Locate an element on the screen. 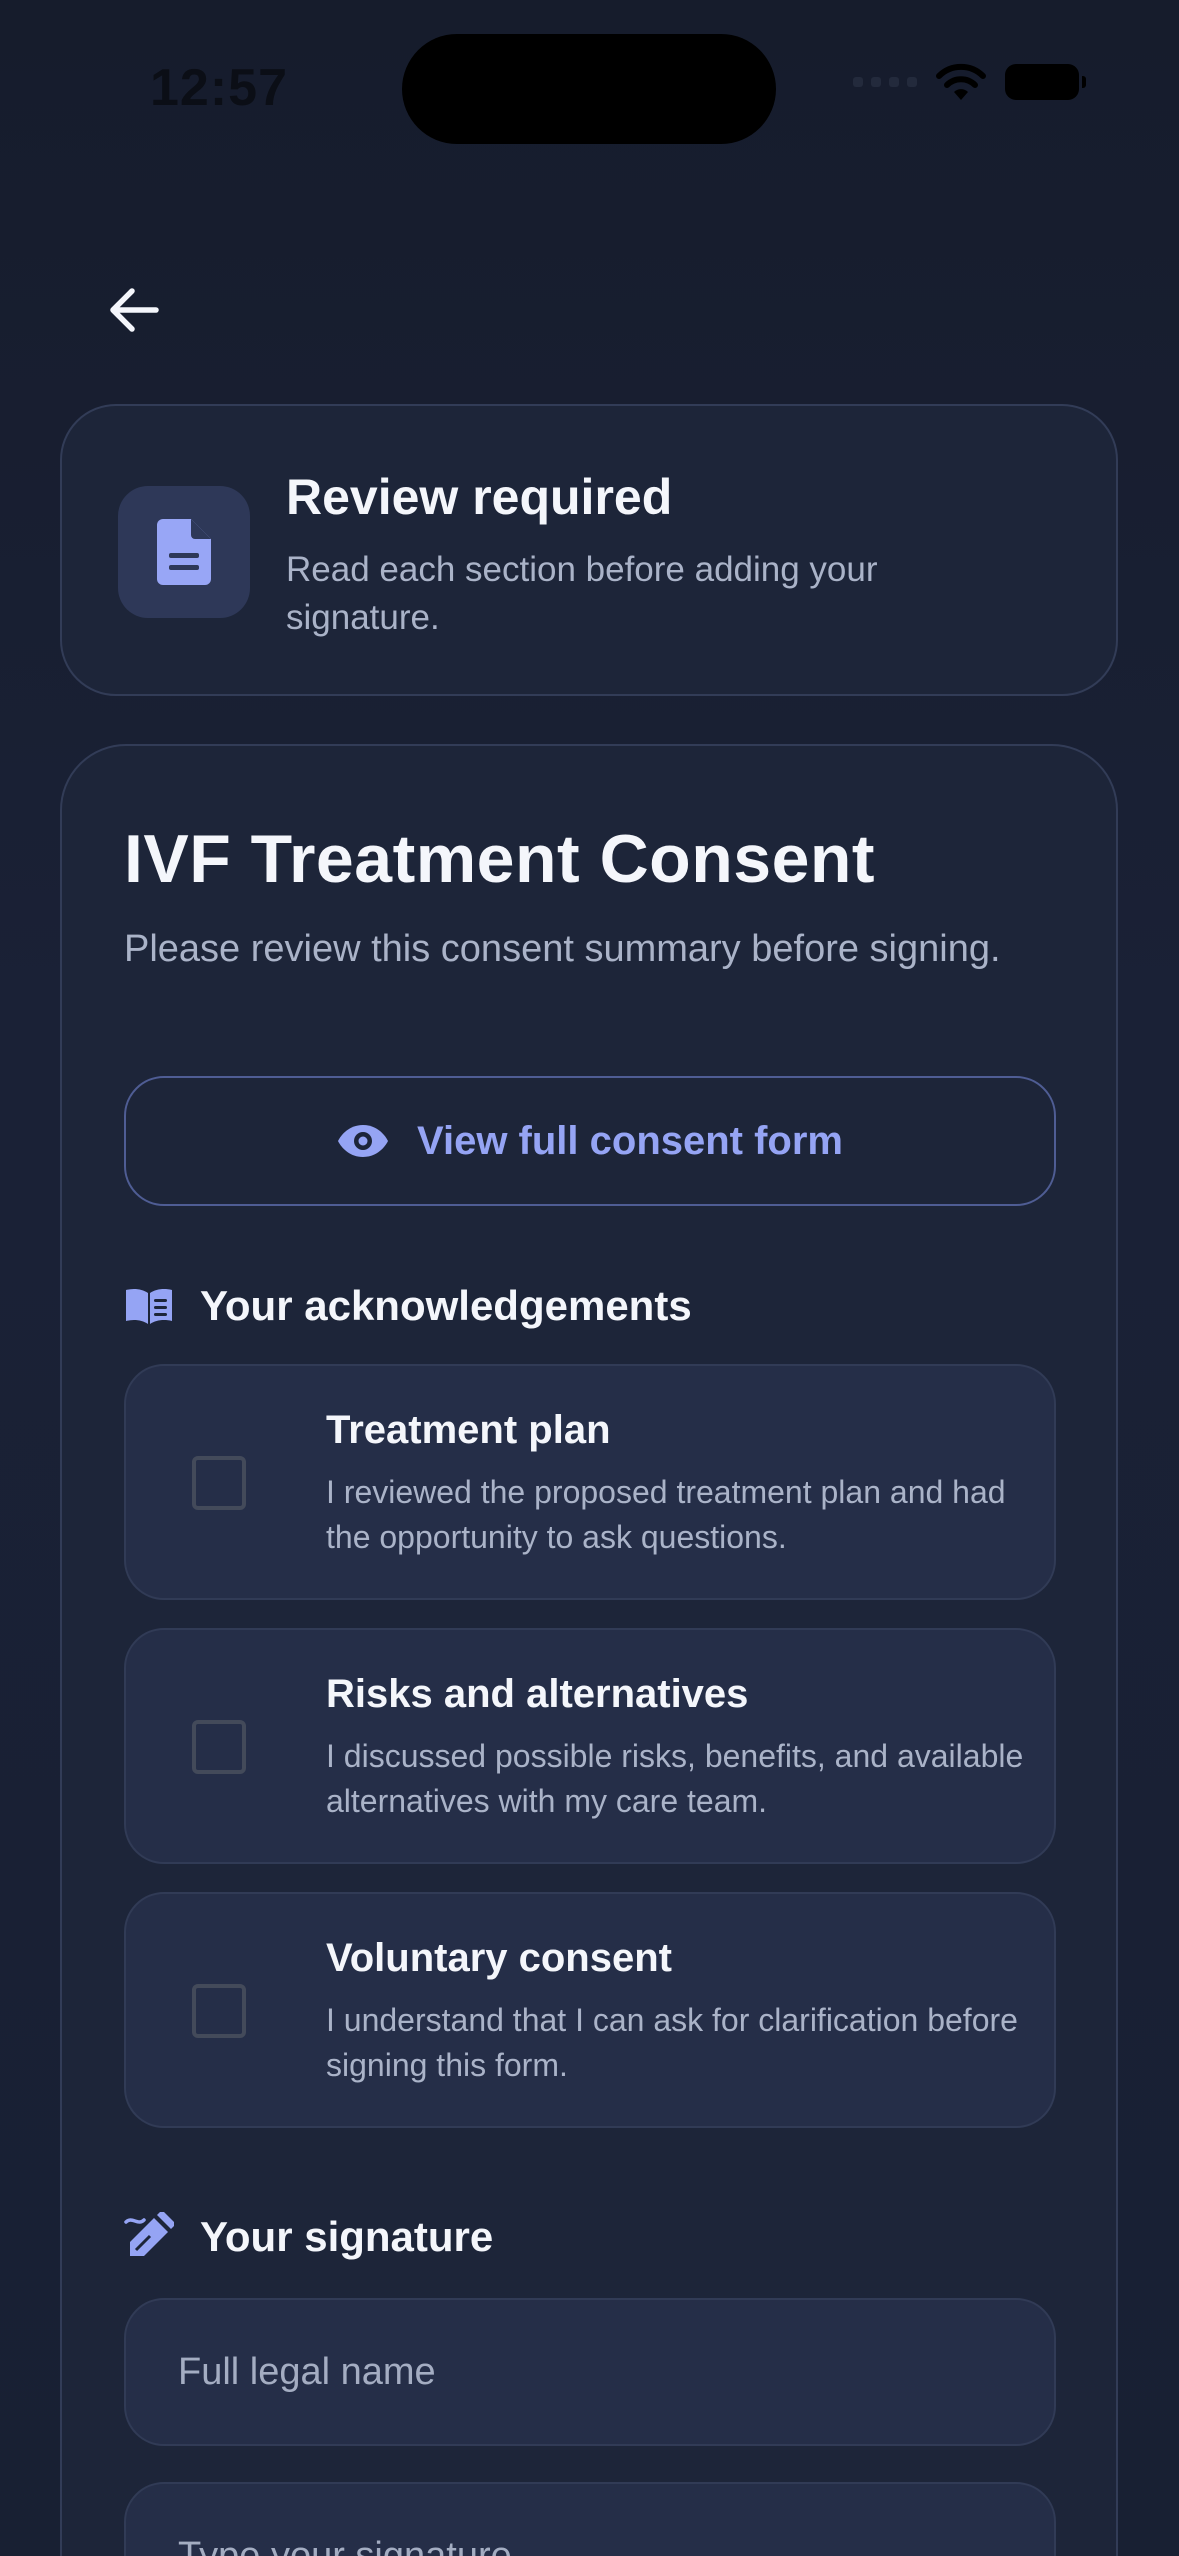 The width and height of the screenshot is (1179, 2556). acknowledgement-title: Risks and alternatives is located at coordinates (537, 1694).